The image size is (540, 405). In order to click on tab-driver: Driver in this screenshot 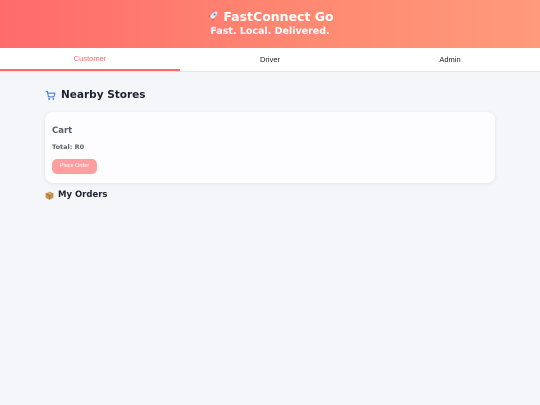, I will do `click(270, 59)`.